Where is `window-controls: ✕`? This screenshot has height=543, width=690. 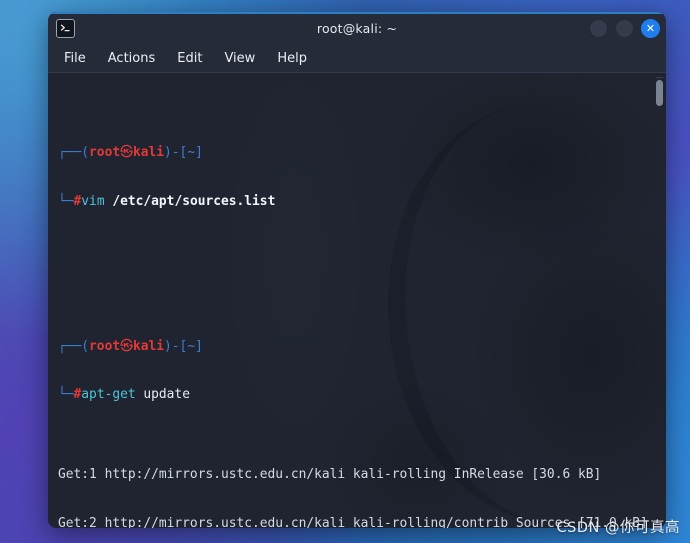 window-controls: ✕ is located at coordinates (624, 28).